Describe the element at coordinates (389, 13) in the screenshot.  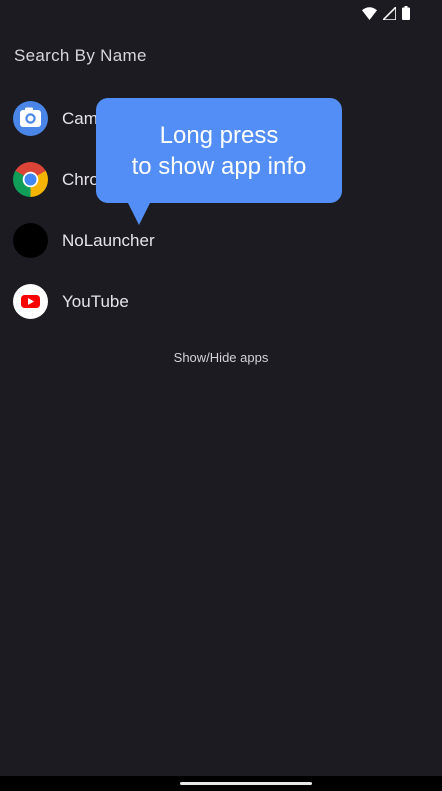
I see `cellular-signal-icon` at that location.